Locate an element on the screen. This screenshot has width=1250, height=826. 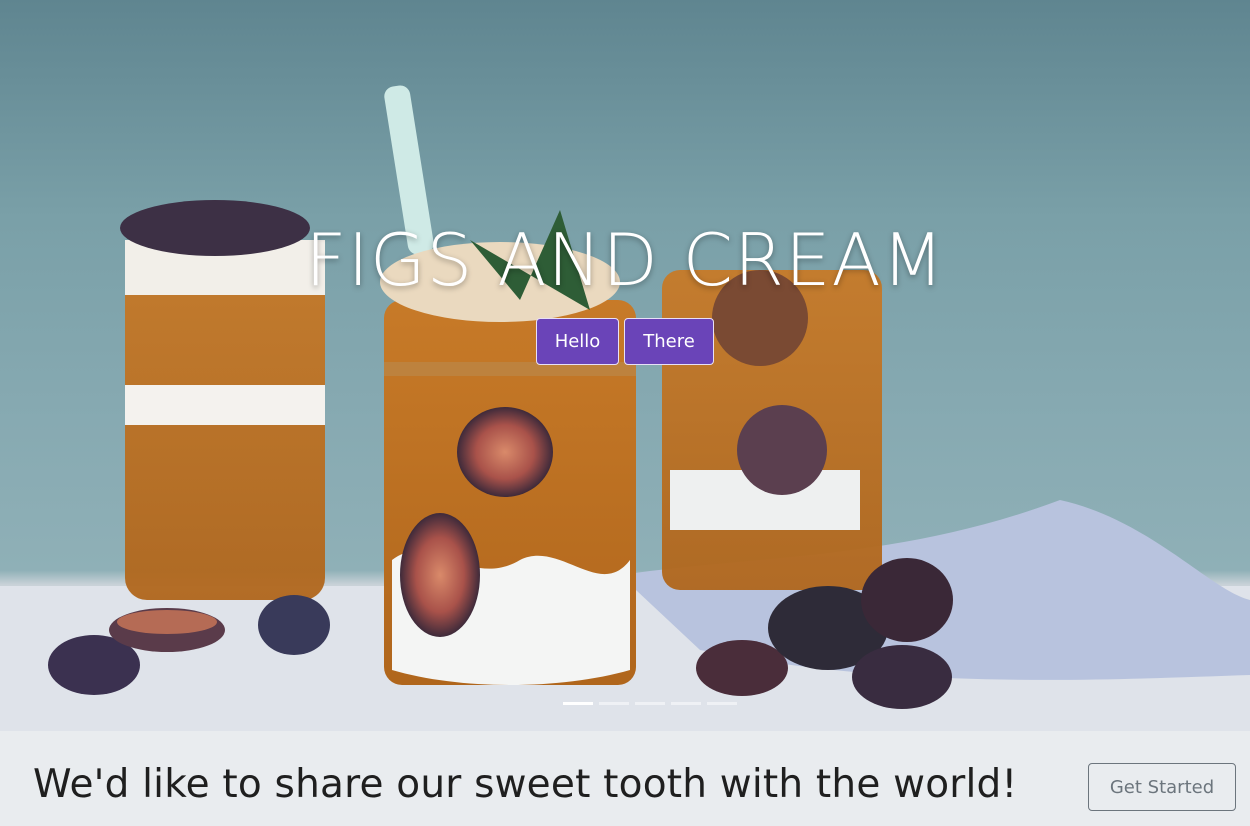
get-started-button: Get Started is located at coordinates (1162, 787).